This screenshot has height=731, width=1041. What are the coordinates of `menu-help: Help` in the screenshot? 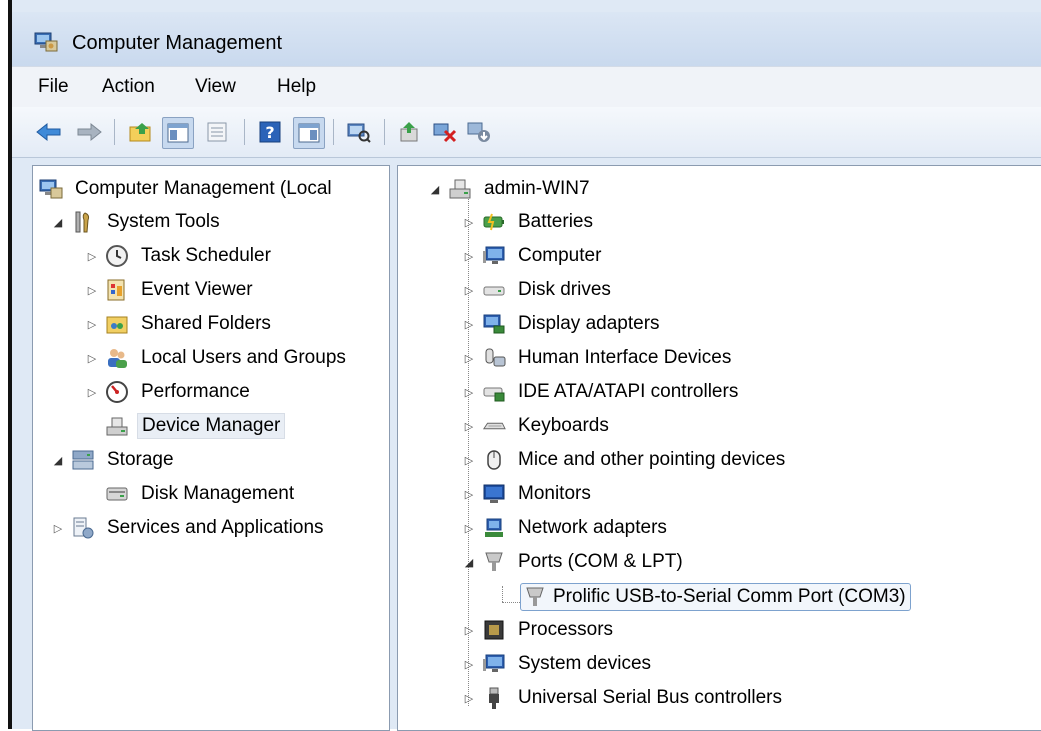 It's located at (296, 87).